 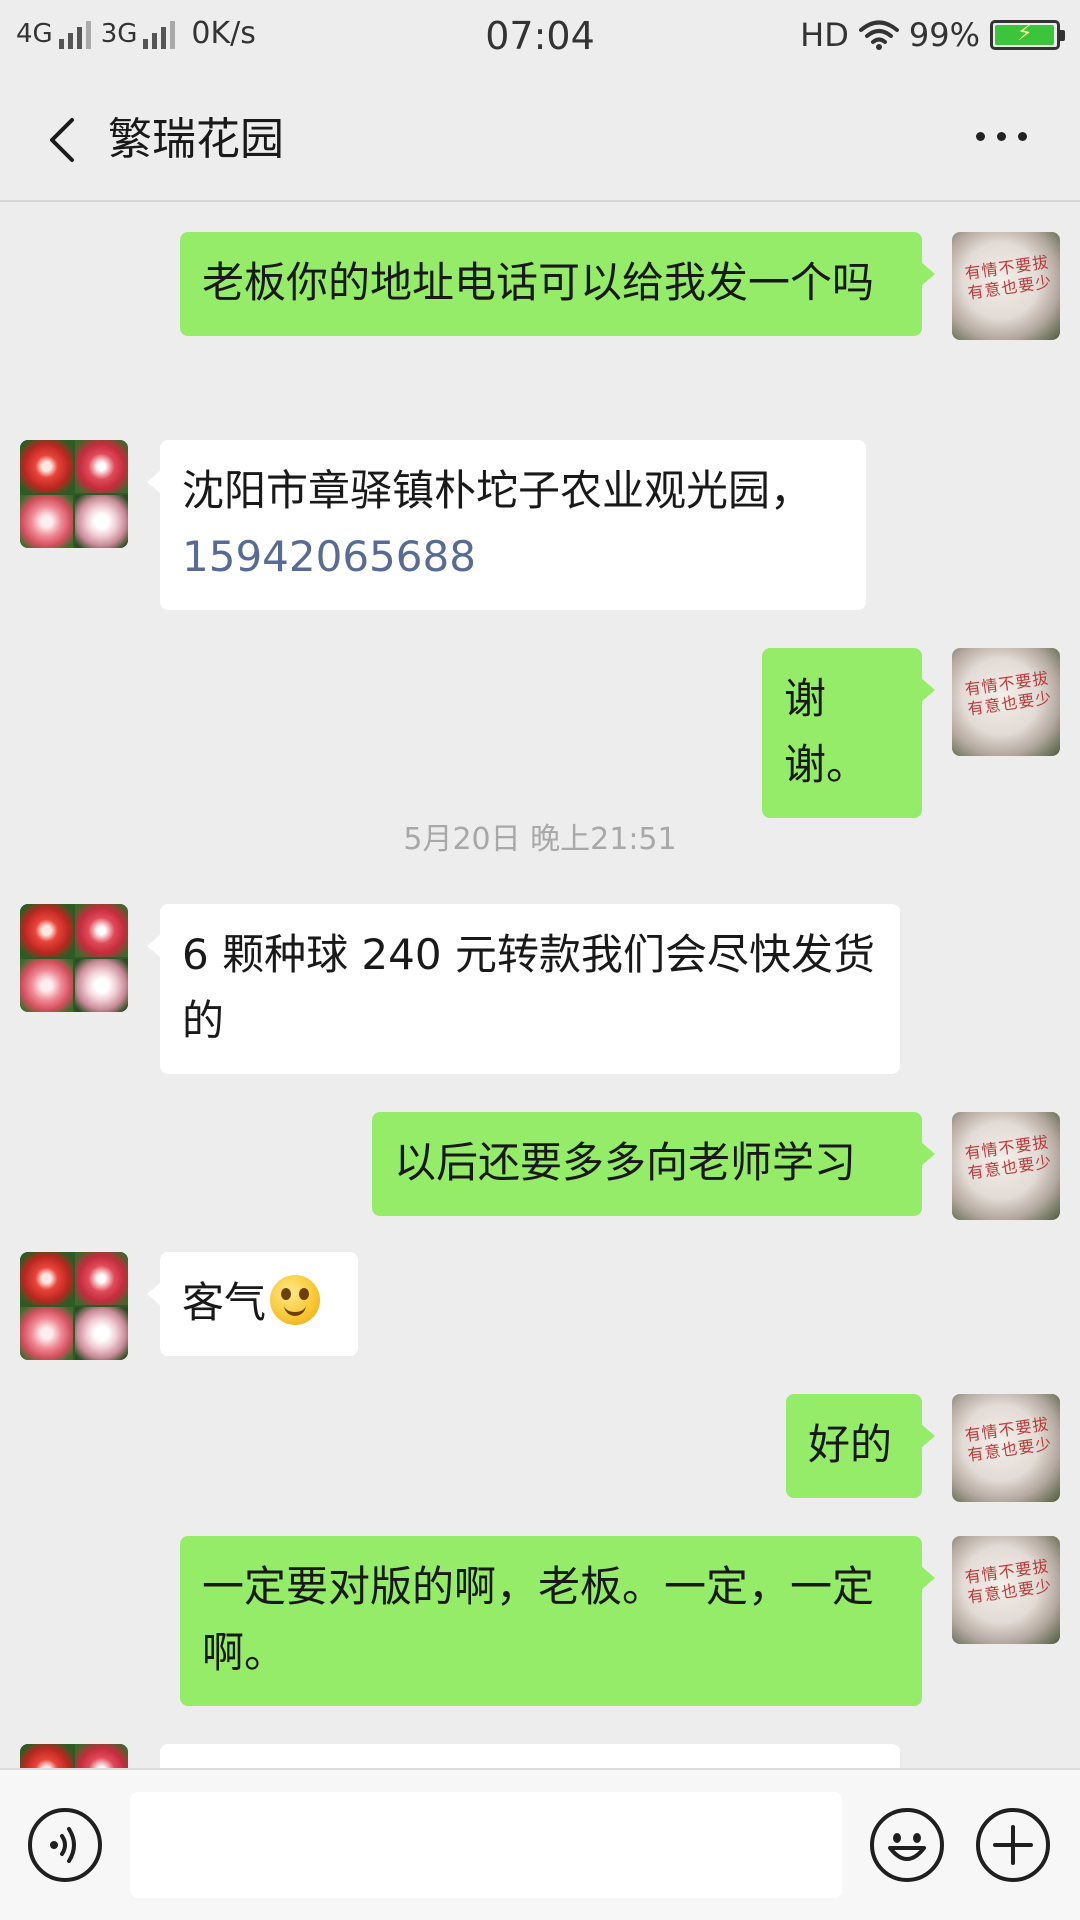 I want to click on message-bubble-received: 6 颗种球 240 元转款我们会尽快发货的, so click(x=523, y=989).